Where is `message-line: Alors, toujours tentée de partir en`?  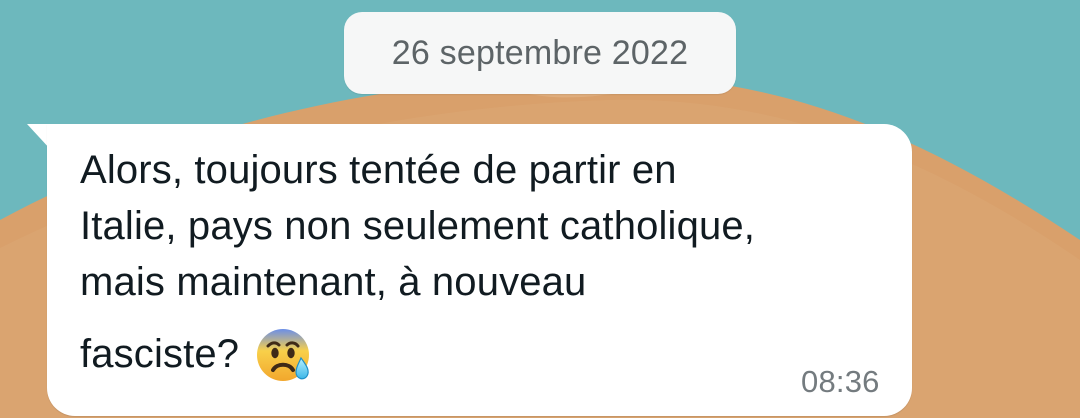
message-line: Alors, toujours tentée de partir en is located at coordinates (378, 170).